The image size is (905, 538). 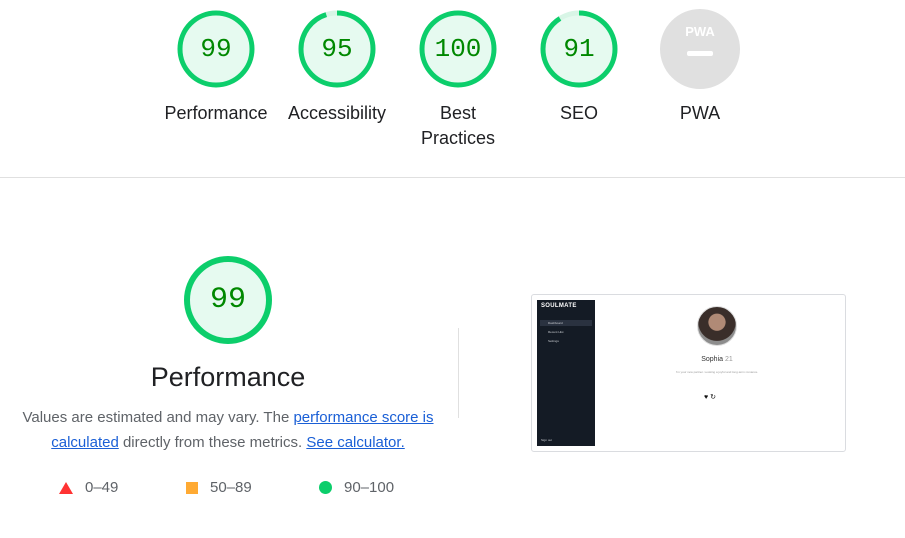 I want to click on seo-score: 91, so click(x=579, y=49).